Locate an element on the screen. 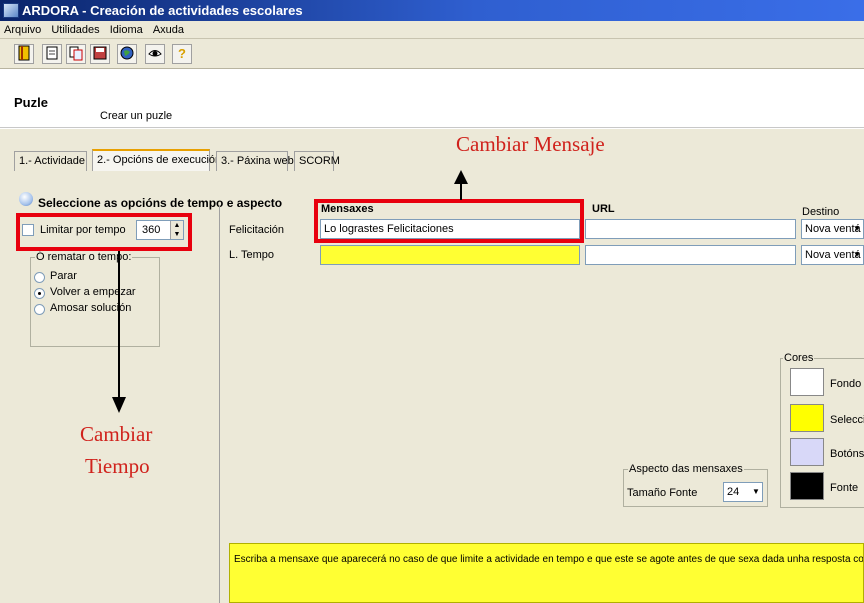  color-fonte-label: Fonte is located at coordinates (844, 488).